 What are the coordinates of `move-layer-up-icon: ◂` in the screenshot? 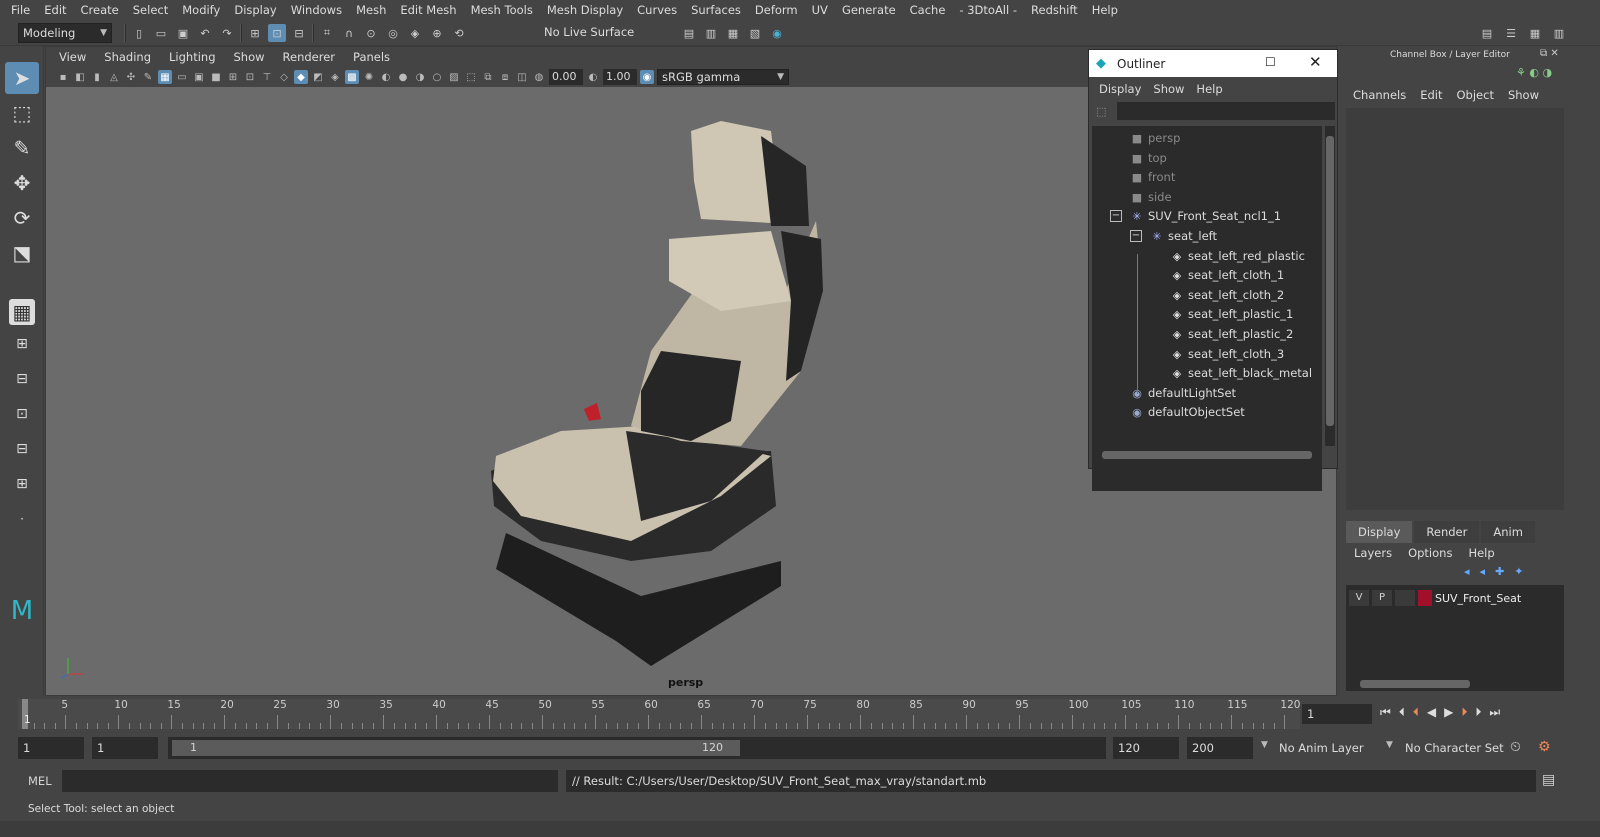 It's located at (1467, 571).